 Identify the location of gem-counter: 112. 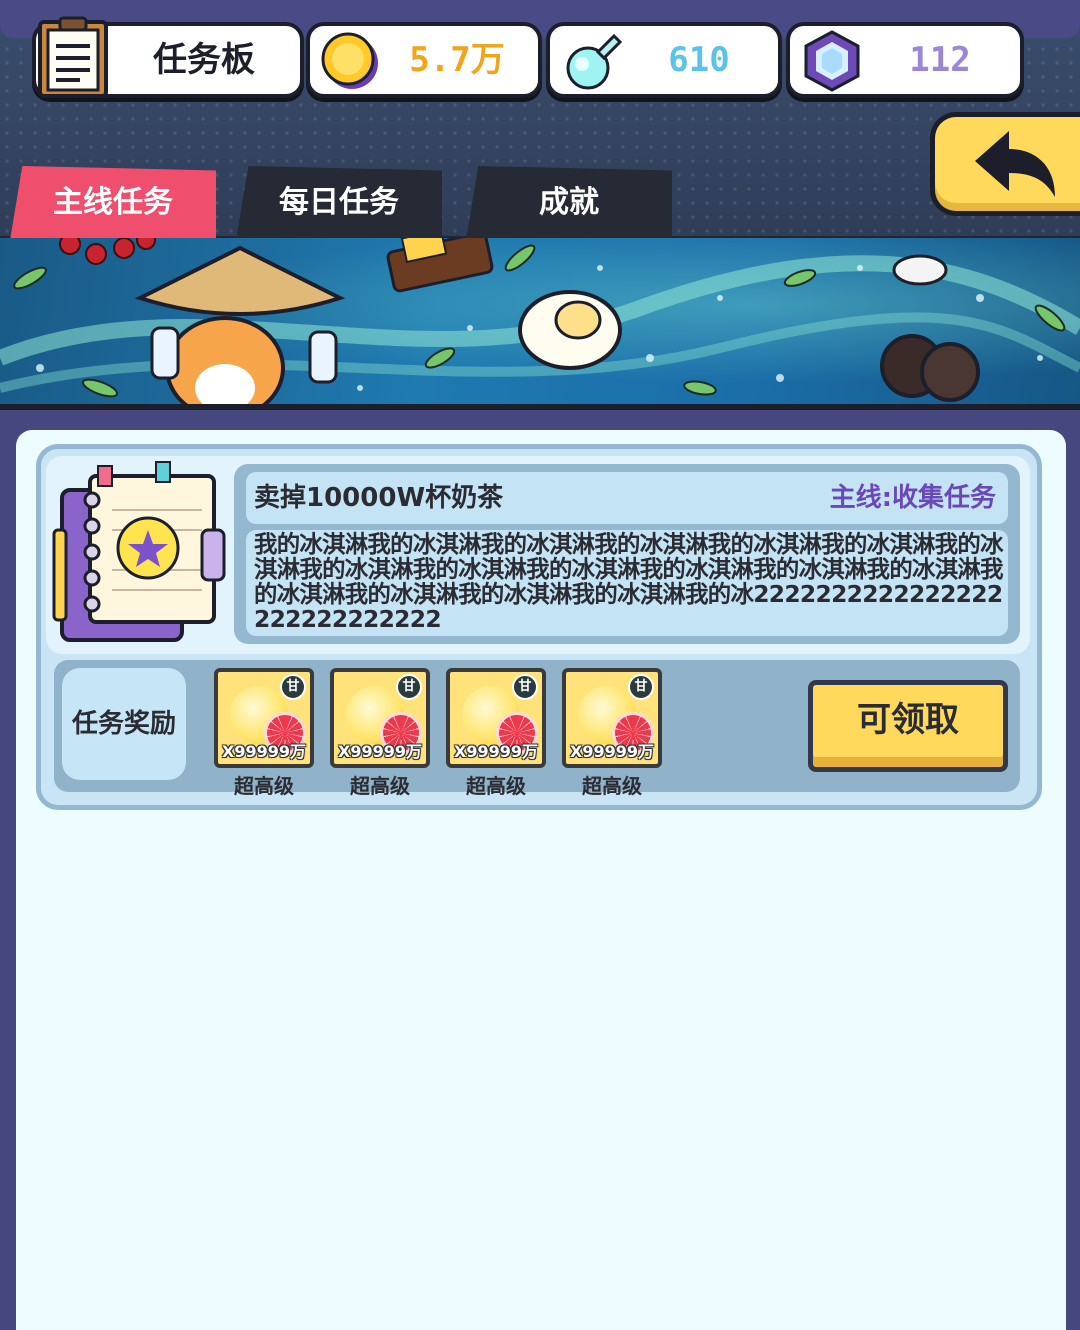
(905, 60).